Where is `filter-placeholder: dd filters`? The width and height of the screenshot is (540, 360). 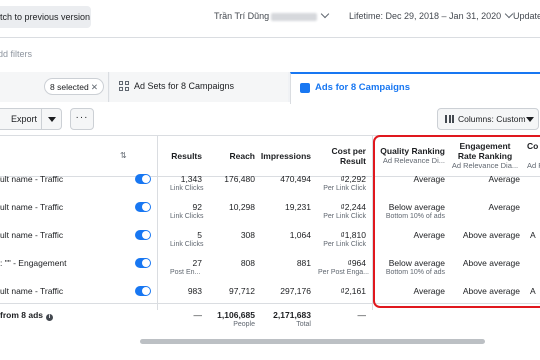 filter-placeholder: dd filters is located at coordinates (16, 54).